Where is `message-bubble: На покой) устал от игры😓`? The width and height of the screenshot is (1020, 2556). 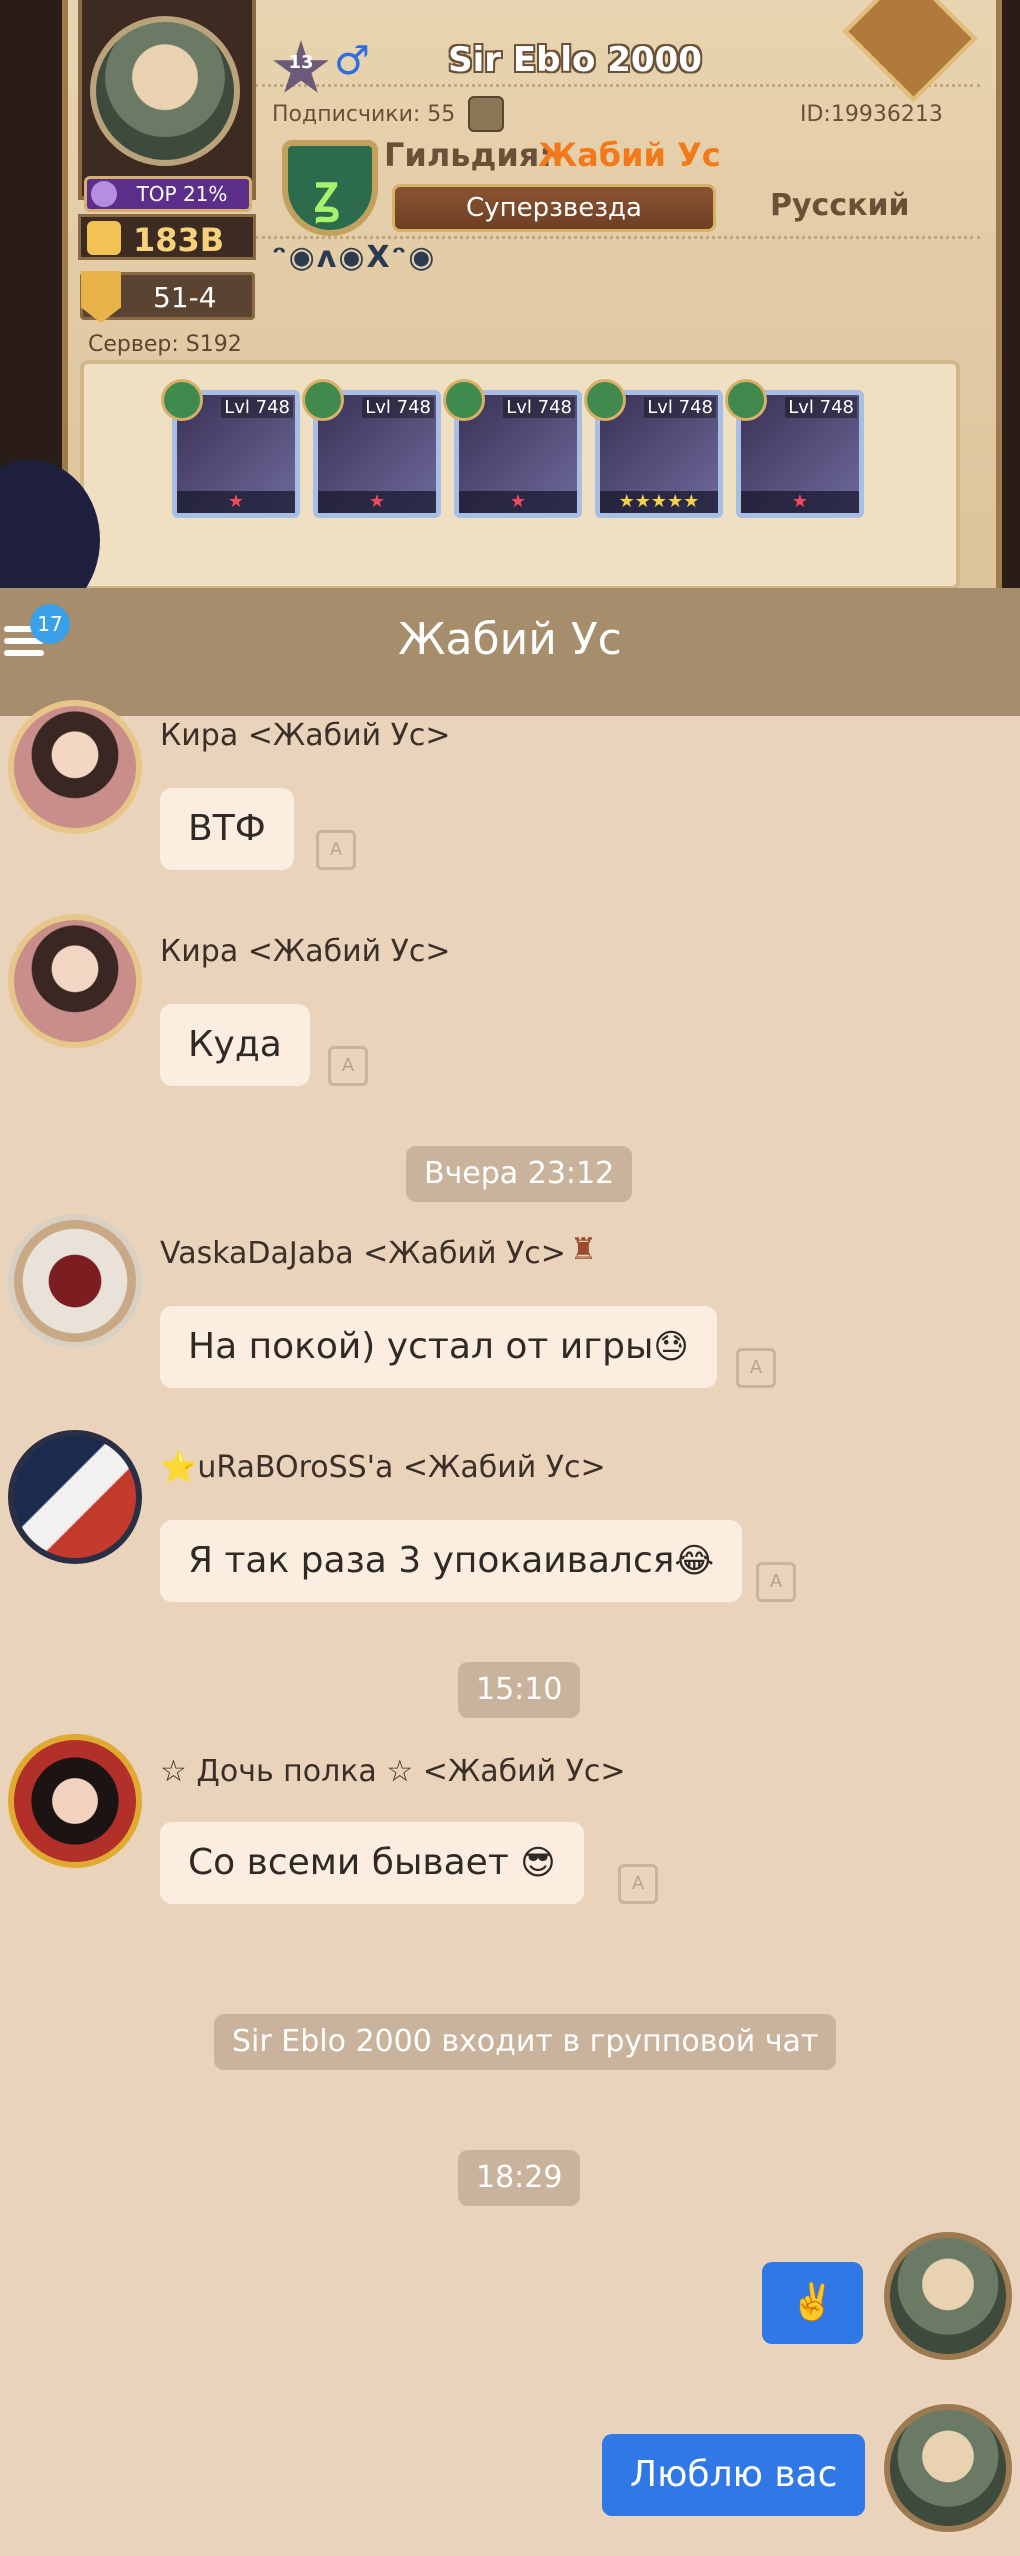 message-bubble: На покой) устал от игры😓 is located at coordinates (438, 1347).